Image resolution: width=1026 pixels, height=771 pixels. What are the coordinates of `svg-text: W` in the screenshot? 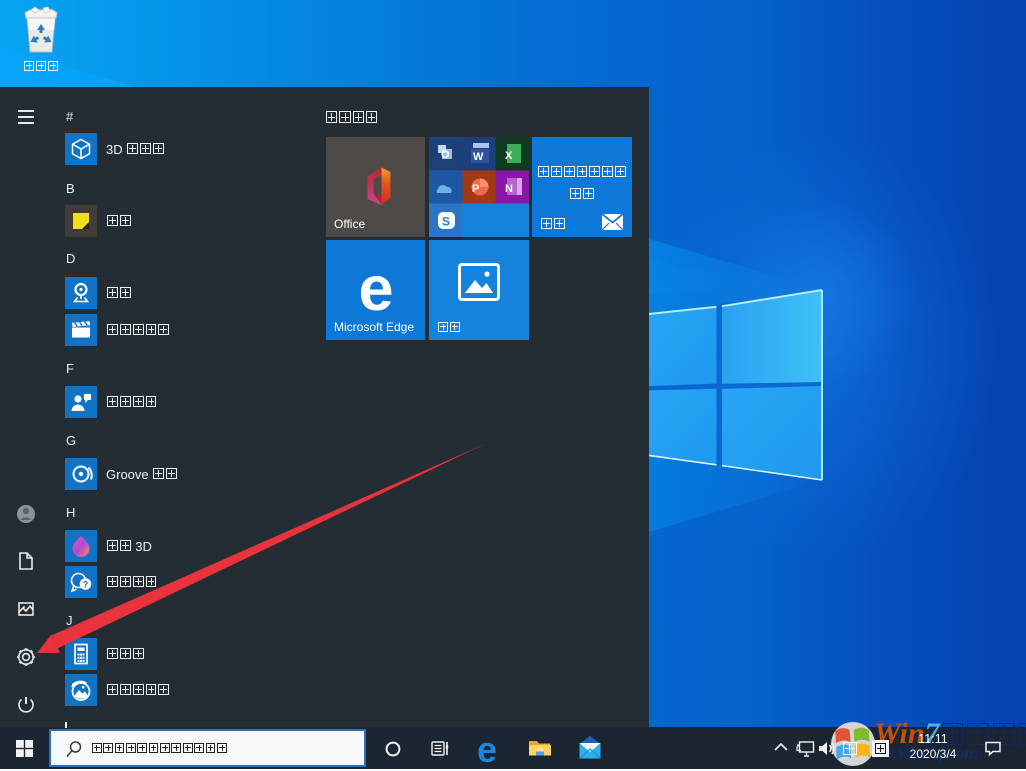 It's located at (478, 157).